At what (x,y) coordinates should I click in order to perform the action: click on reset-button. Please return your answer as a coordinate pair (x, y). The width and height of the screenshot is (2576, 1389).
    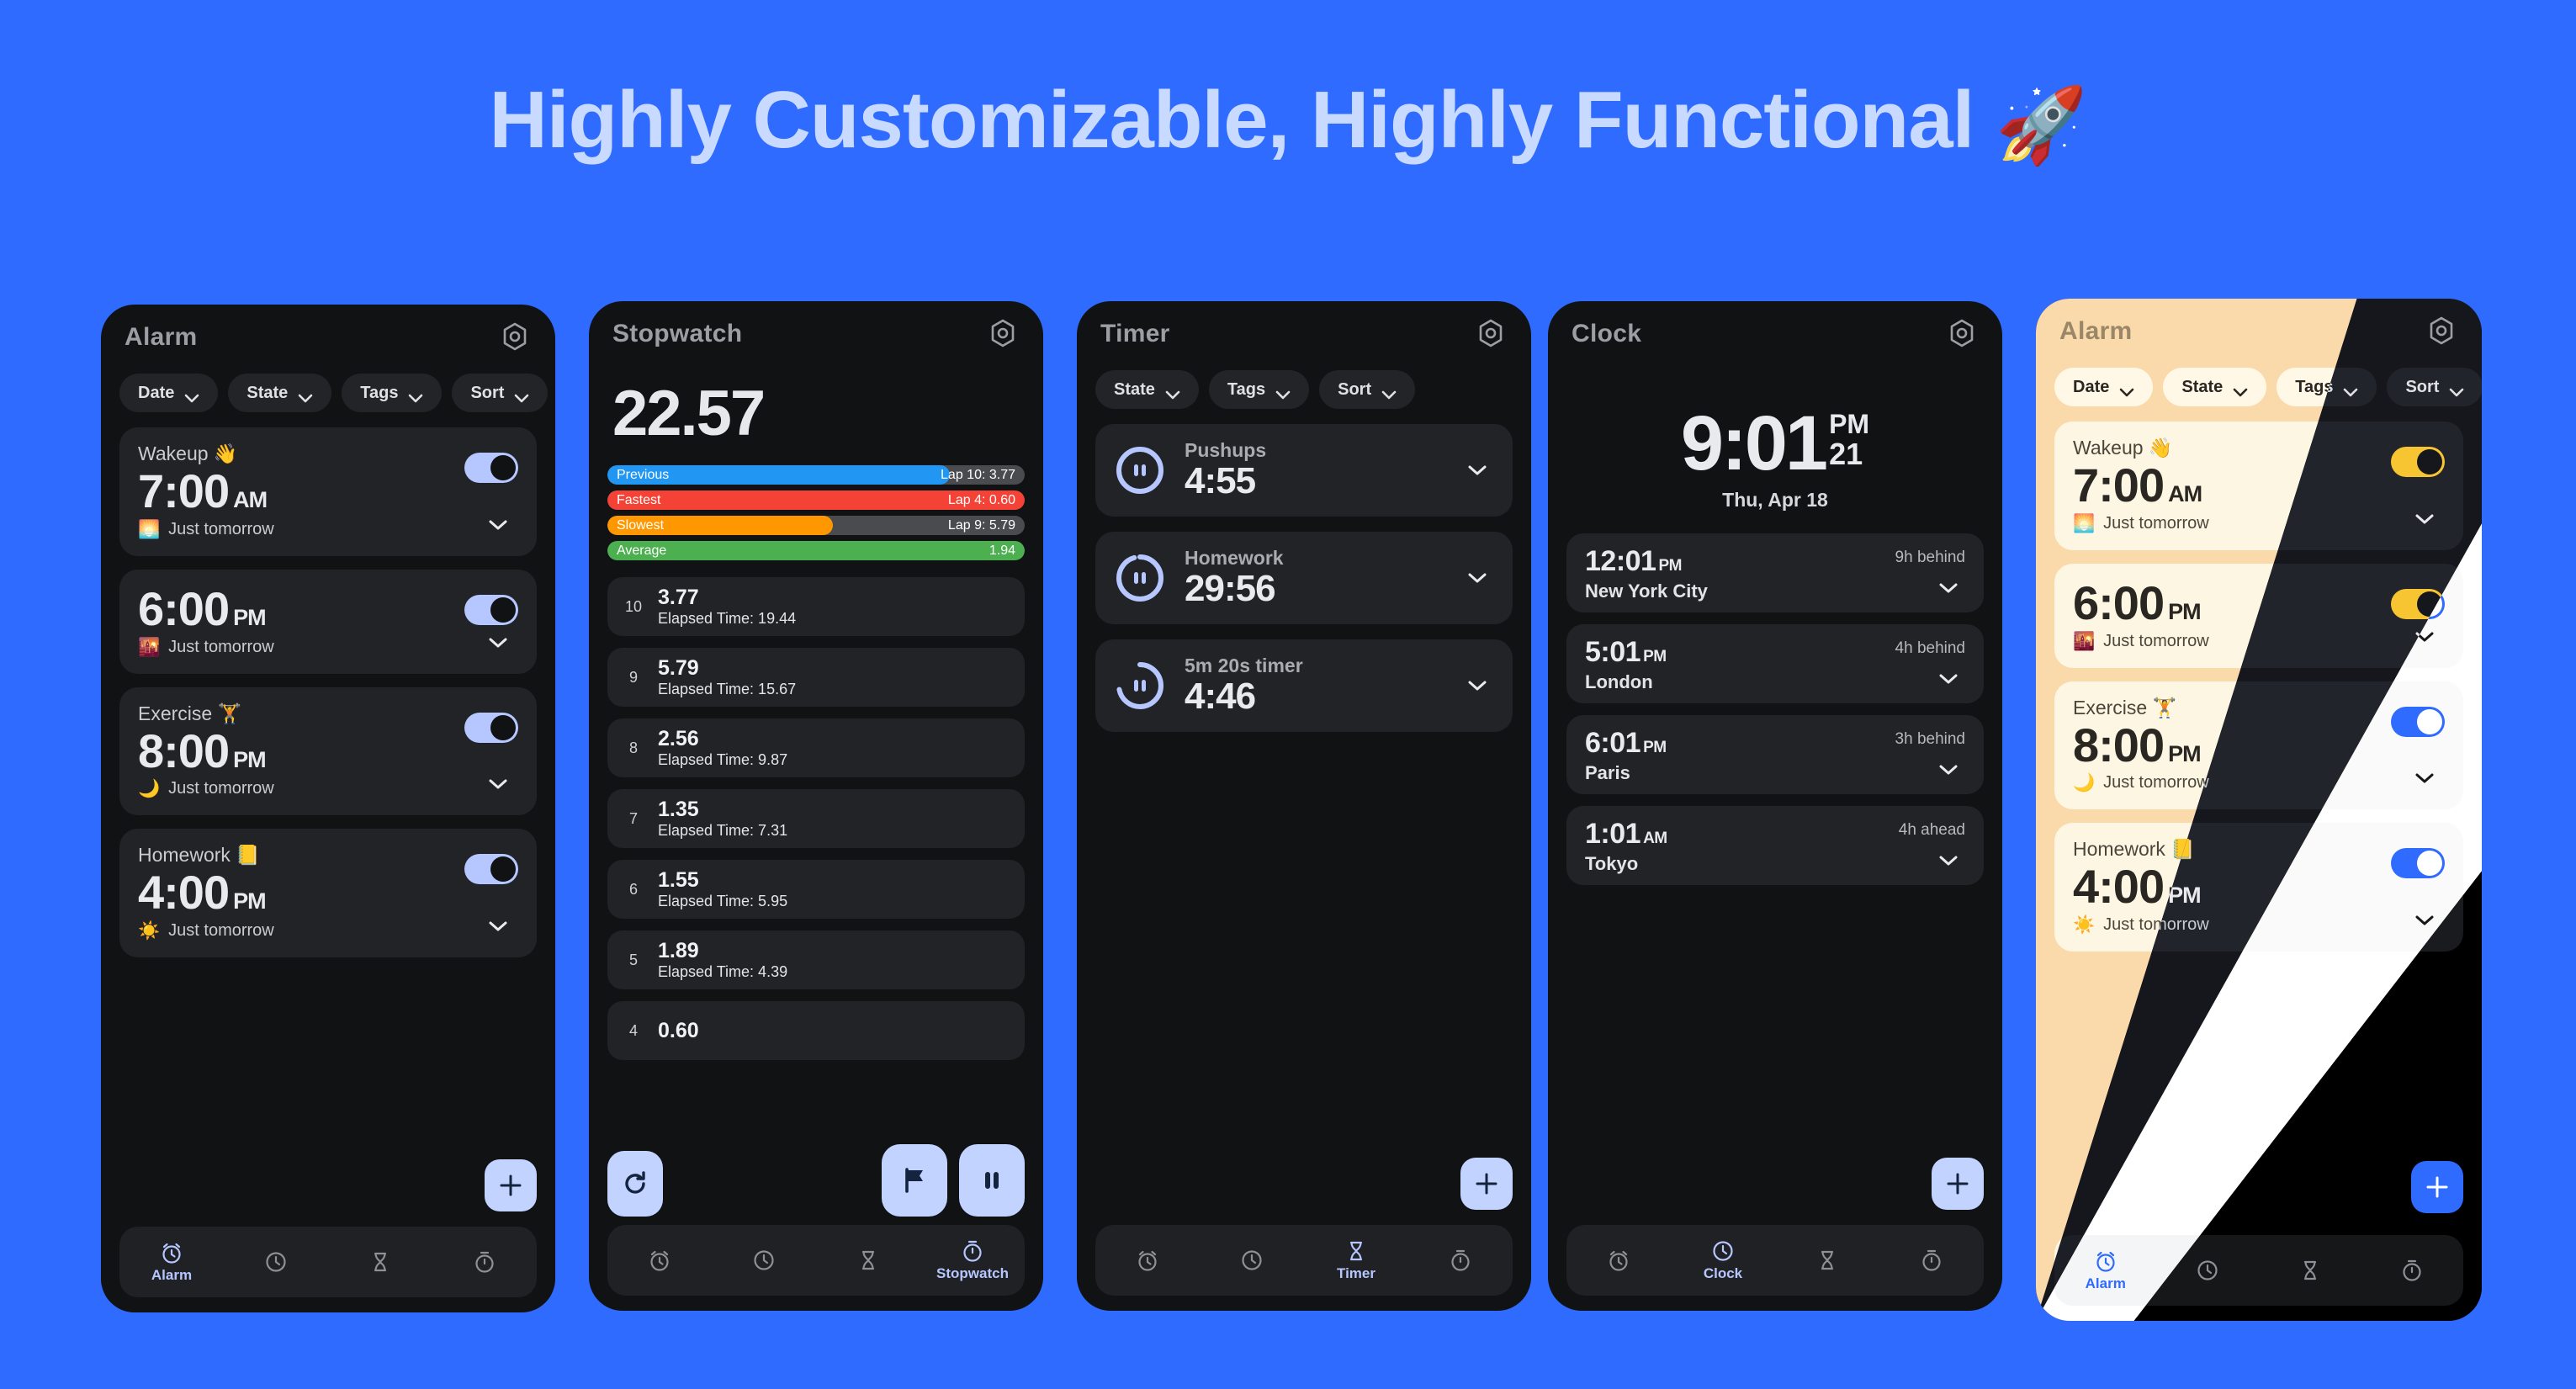
    Looking at the image, I should click on (635, 1184).